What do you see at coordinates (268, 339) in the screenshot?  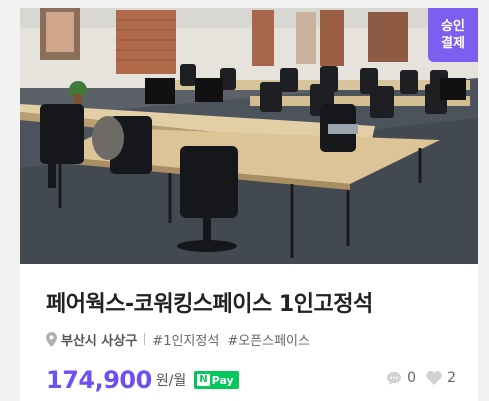 I see `tag-open-space: #오픈스페이스` at bounding box center [268, 339].